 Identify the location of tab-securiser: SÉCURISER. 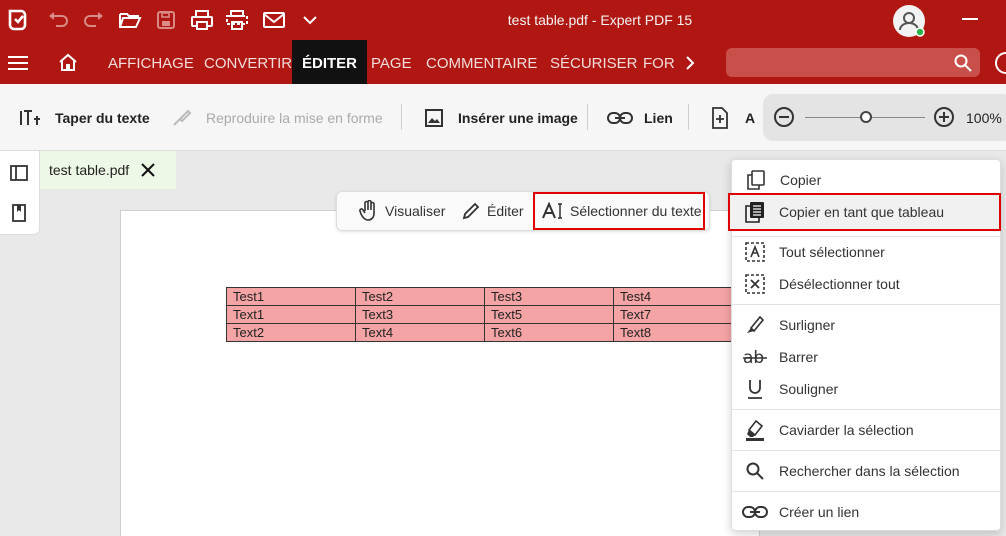
(594, 62).